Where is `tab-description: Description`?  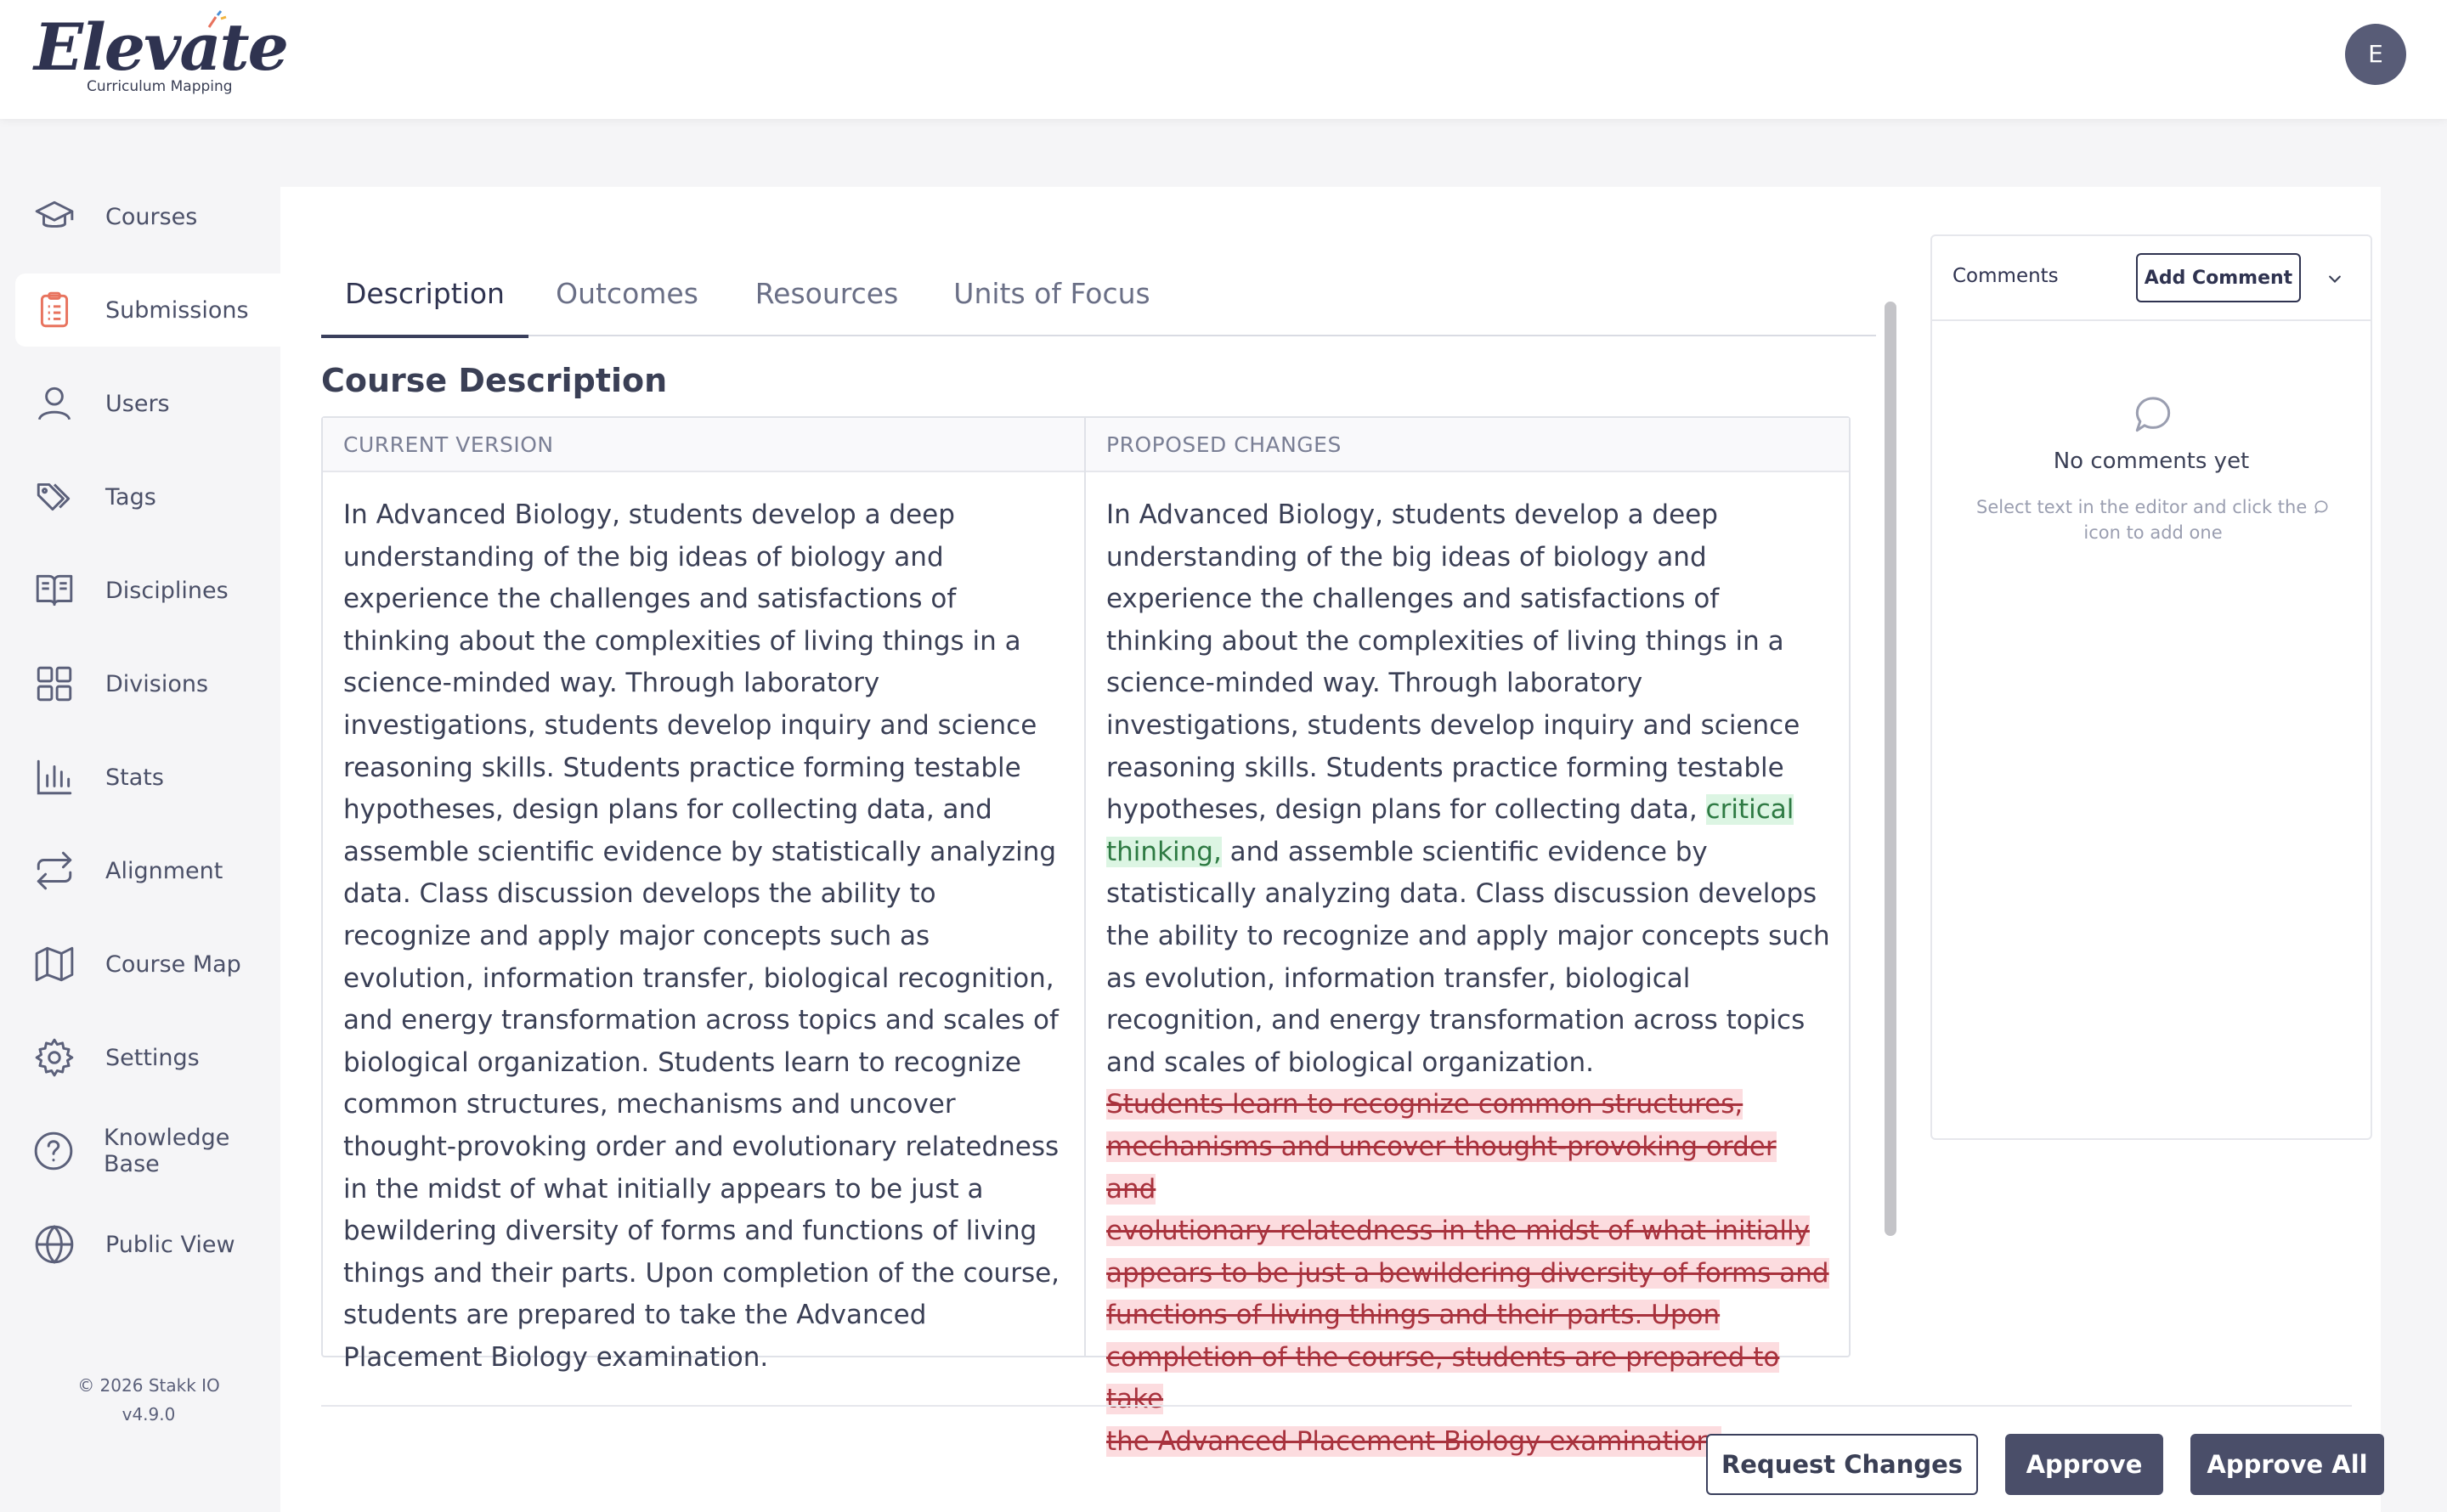
tab-description: Description is located at coordinates (424, 295).